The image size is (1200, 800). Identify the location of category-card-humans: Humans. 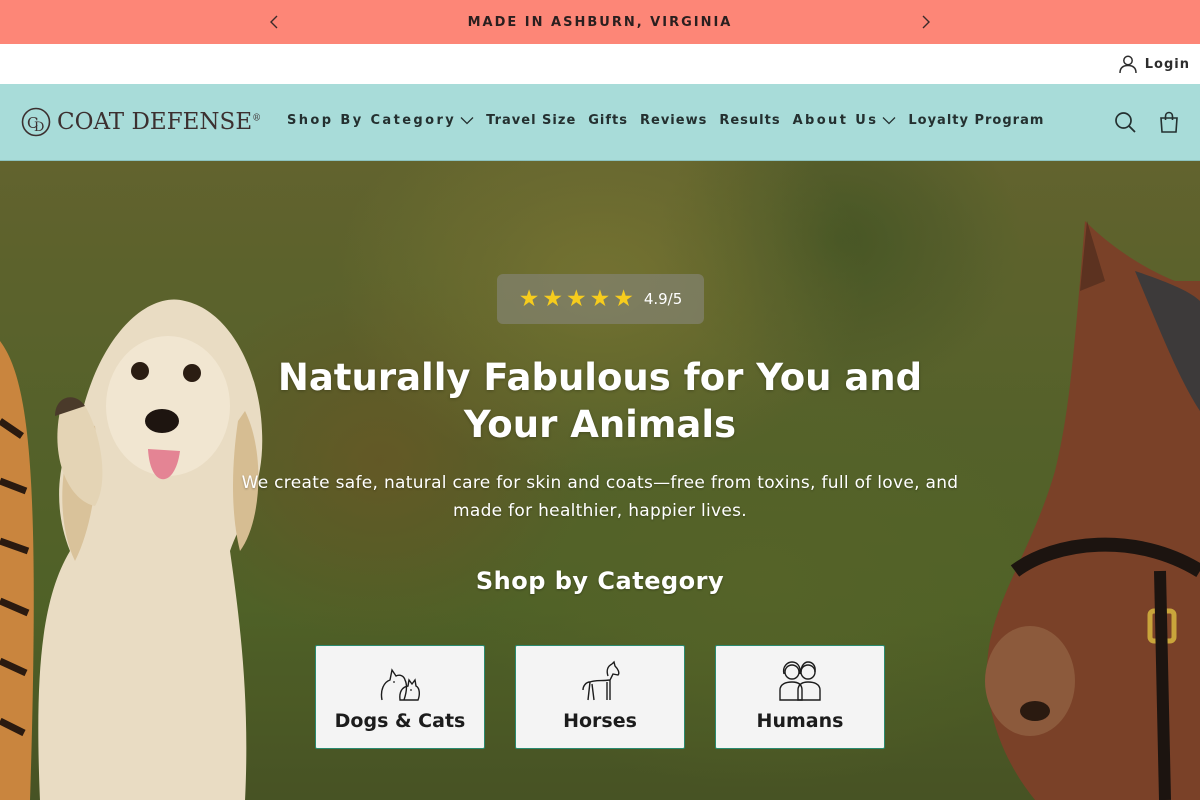
(800, 697).